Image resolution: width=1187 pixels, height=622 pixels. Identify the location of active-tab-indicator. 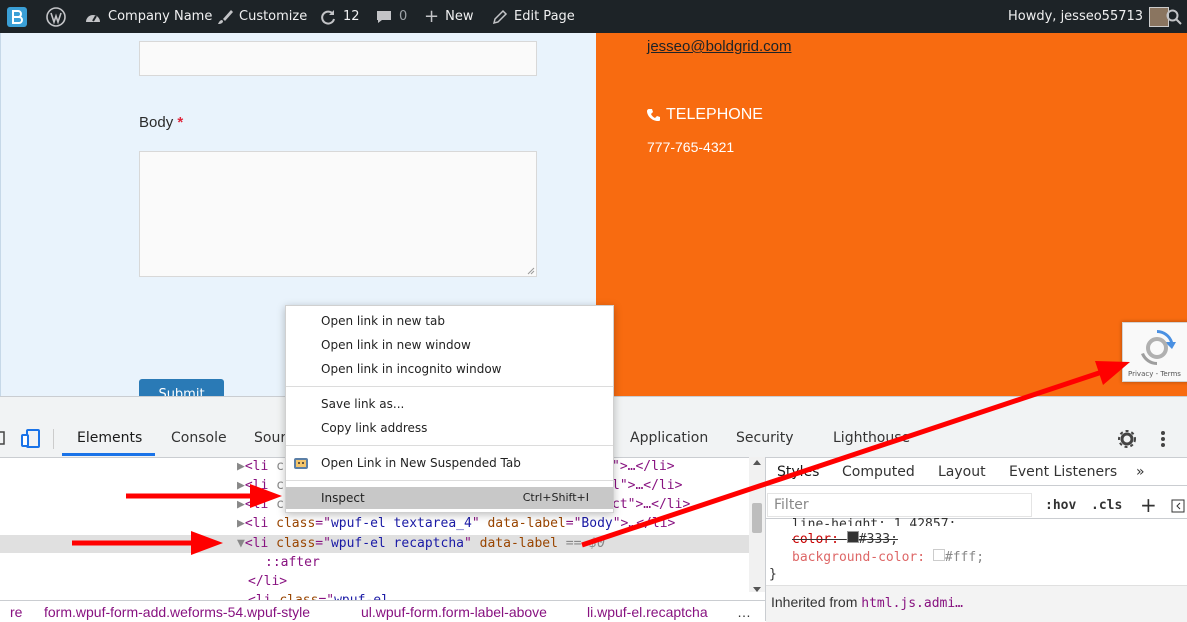
(108, 454).